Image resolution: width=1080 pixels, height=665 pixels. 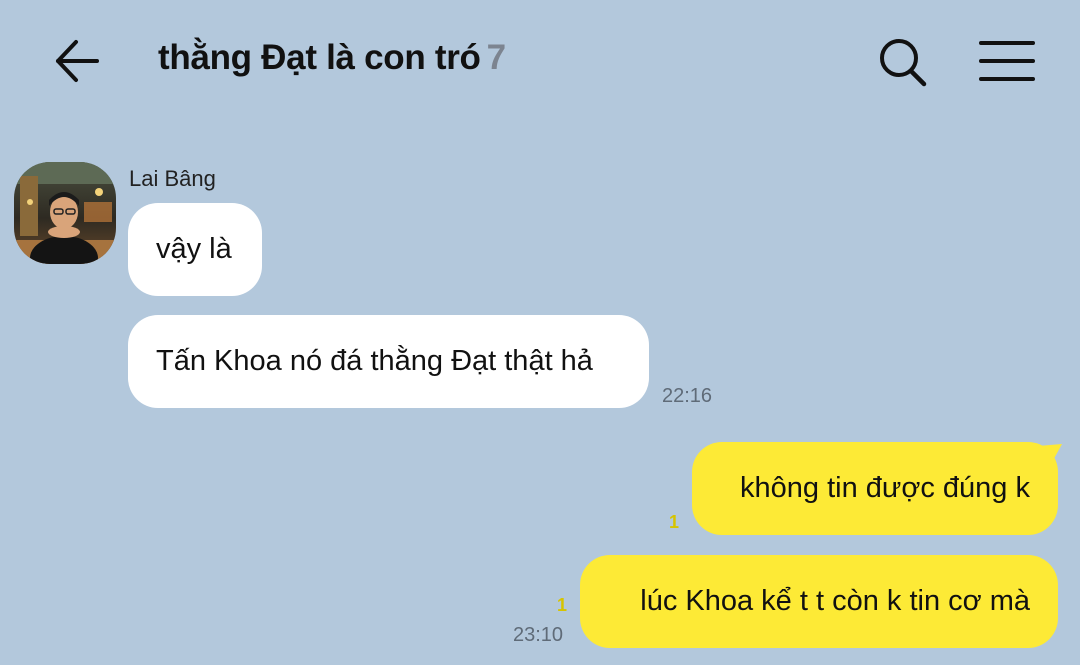 I want to click on message-text: không tin được đúng k, so click(x=885, y=488).